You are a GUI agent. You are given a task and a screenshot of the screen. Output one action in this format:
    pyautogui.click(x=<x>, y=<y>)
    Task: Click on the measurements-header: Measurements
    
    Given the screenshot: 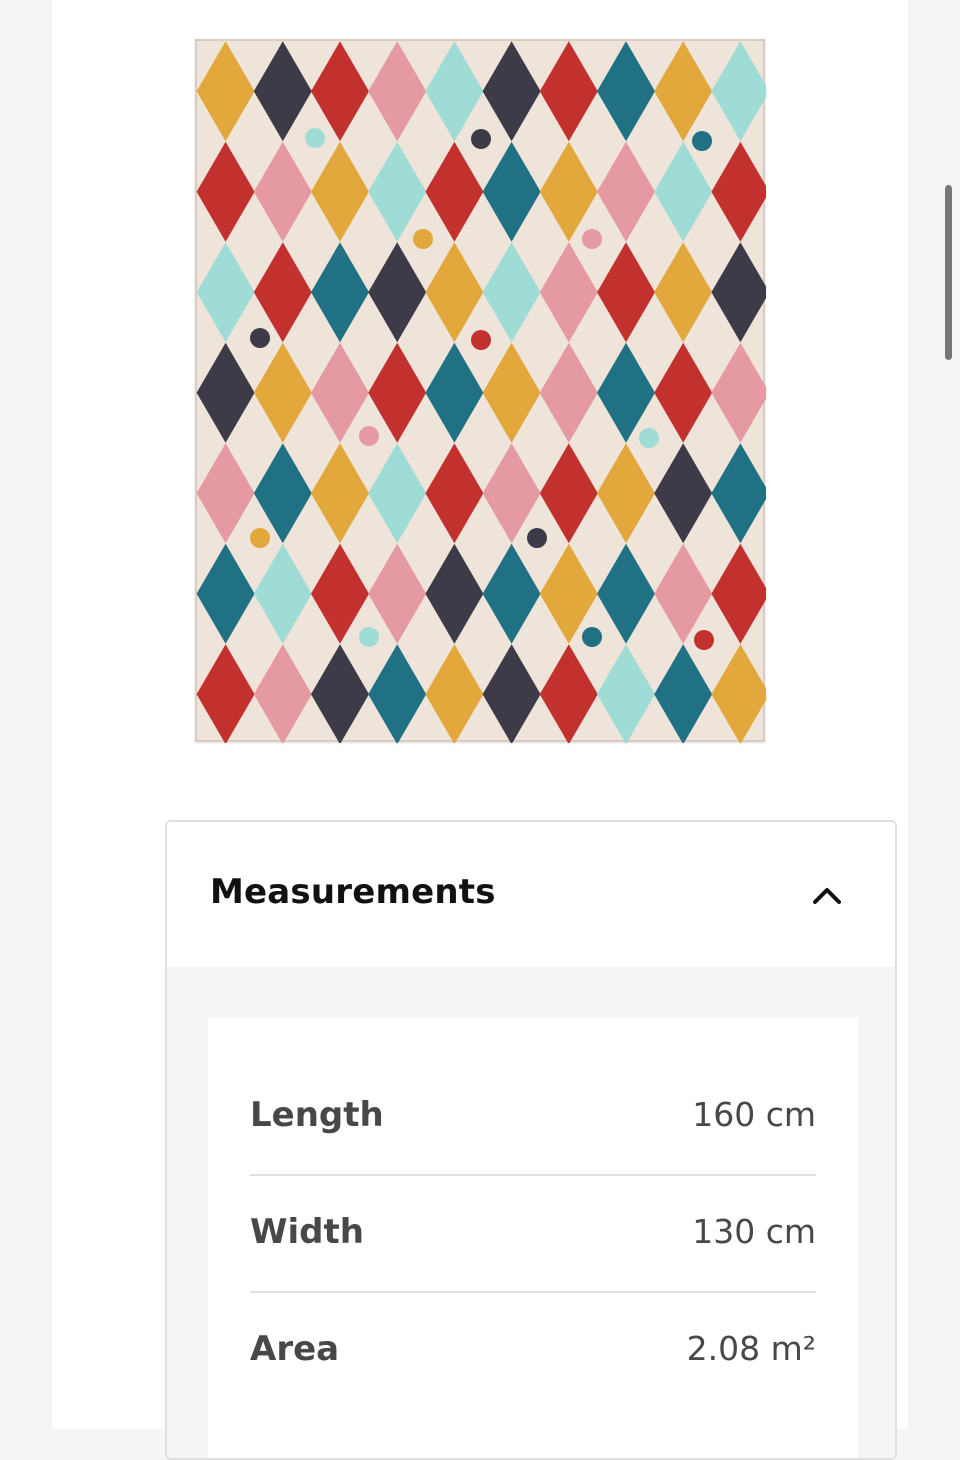 What is the action you would take?
    pyautogui.click(x=531, y=894)
    